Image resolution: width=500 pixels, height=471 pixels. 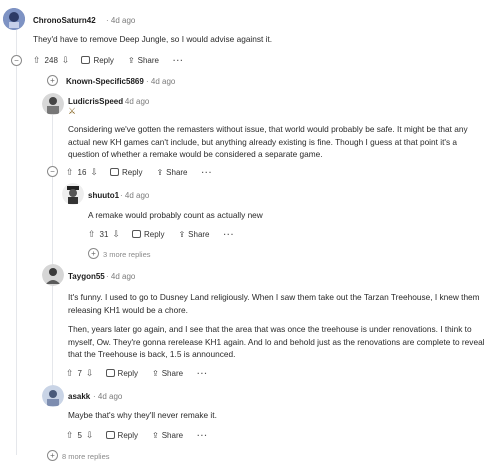 I want to click on comment-actions: ⇧ 16 ⇩ Reply ⇪ Share ···, so click(x=139, y=172).